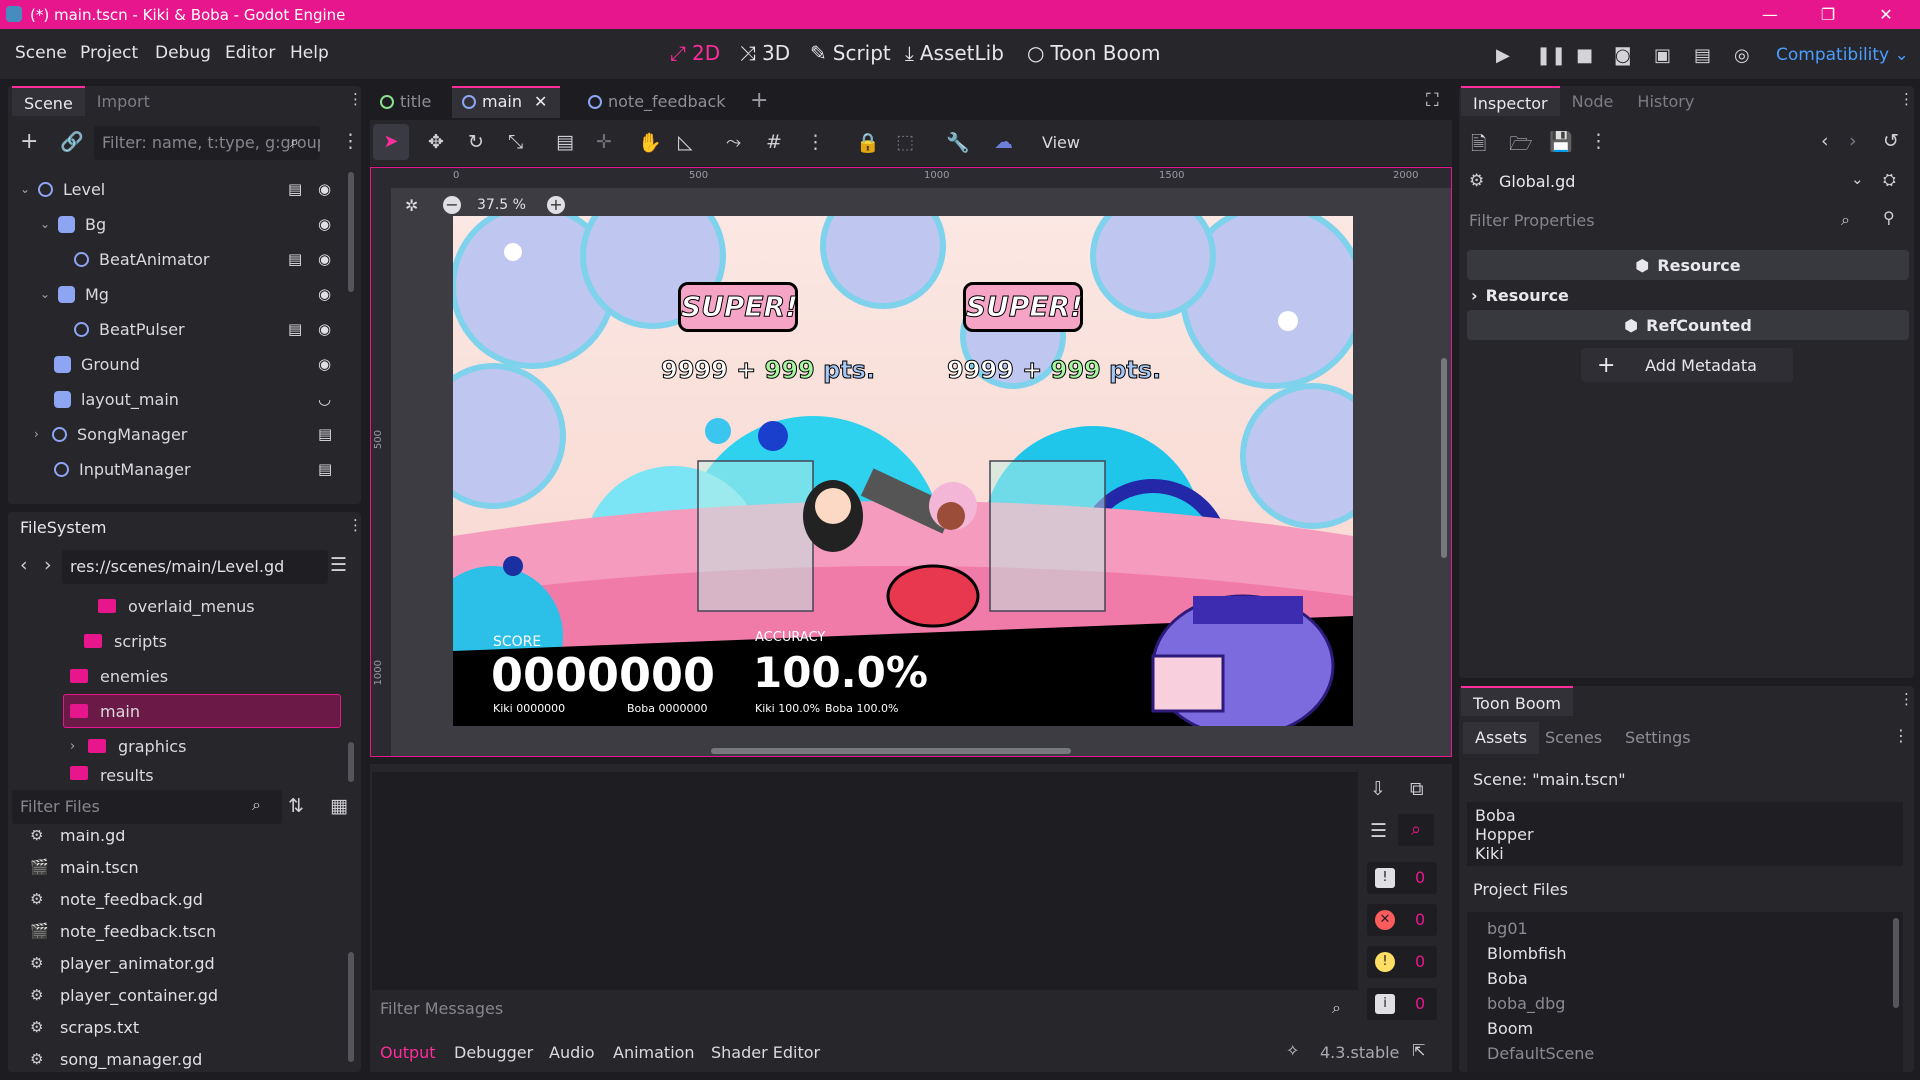 The height and width of the screenshot is (1080, 1920). What do you see at coordinates (116, 1058) in the screenshot?
I see `file-item: ⚙ song_manager.gd` at bounding box center [116, 1058].